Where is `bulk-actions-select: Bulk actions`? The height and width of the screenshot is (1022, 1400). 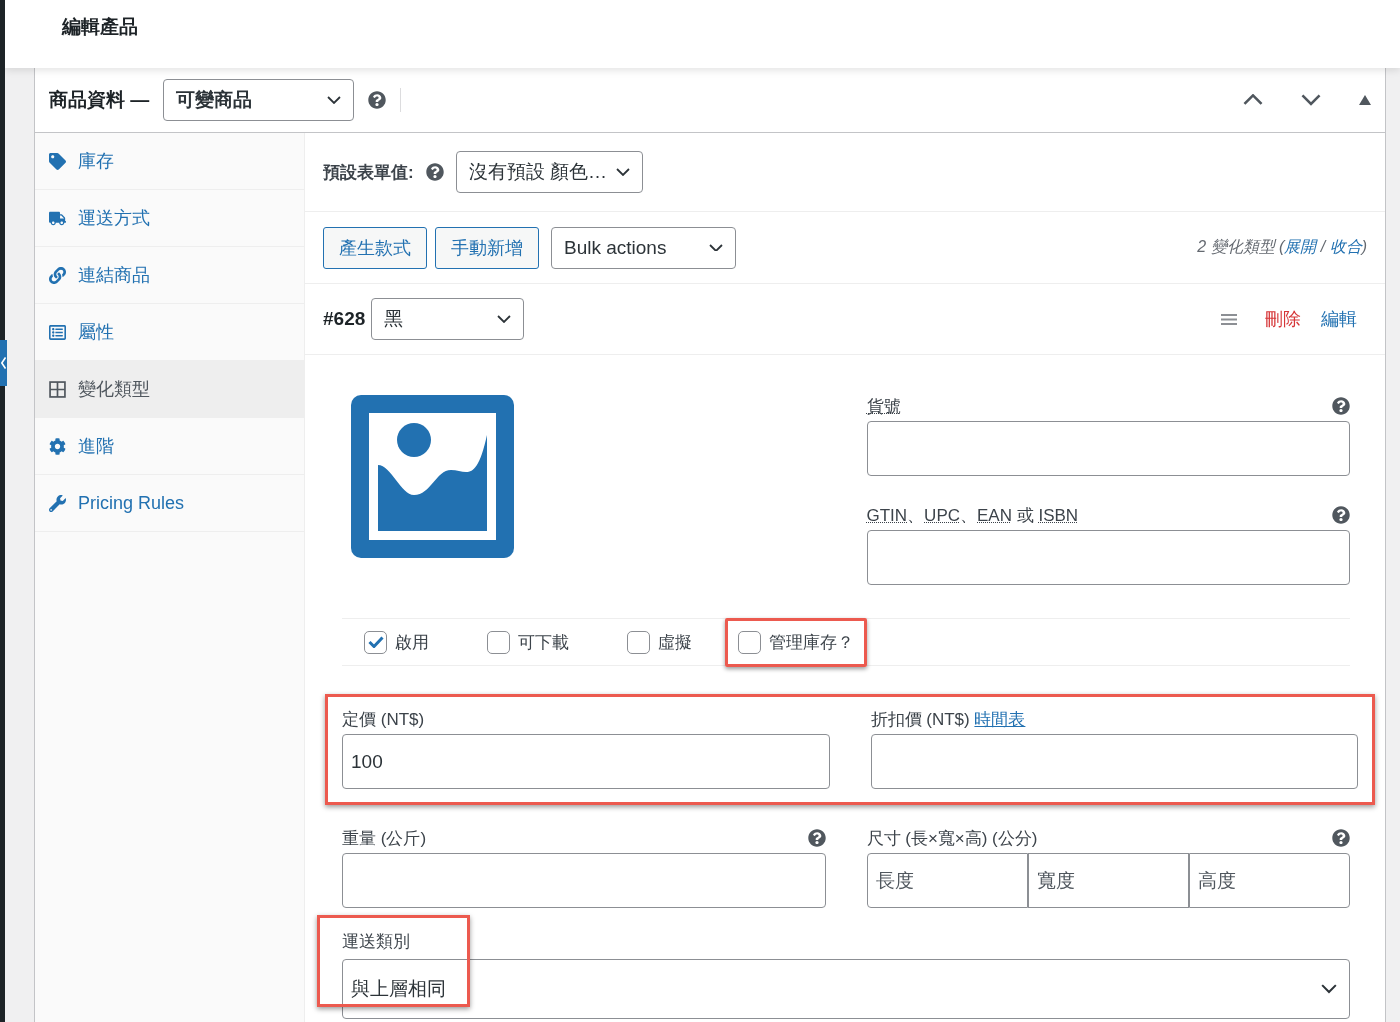
bulk-actions-select: Bulk actions is located at coordinates (643, 247).